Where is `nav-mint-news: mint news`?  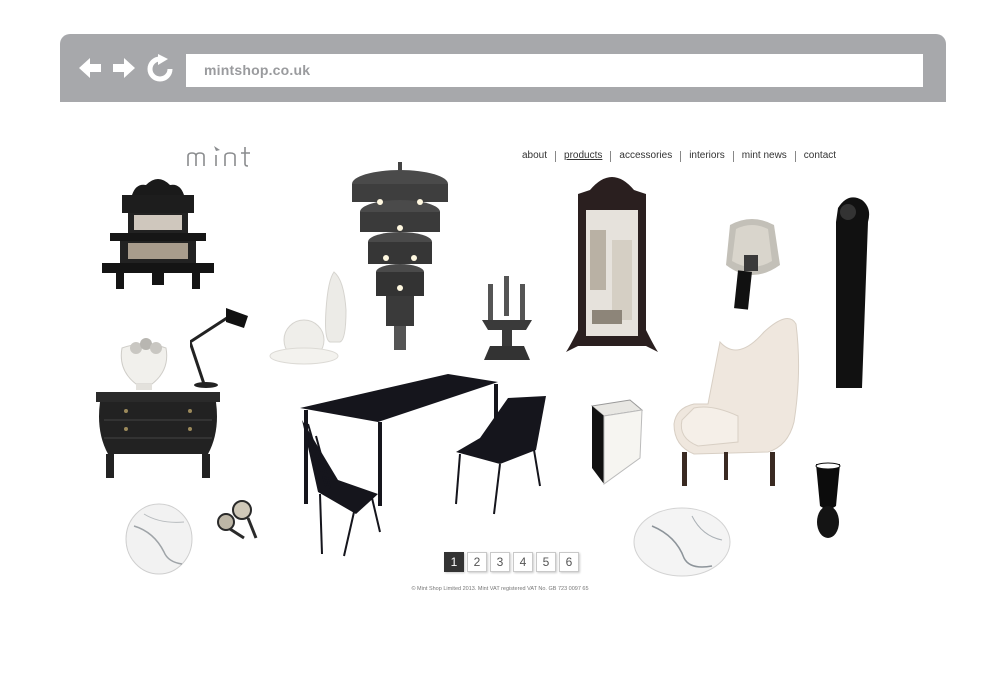 nav-mint-news: mint news is located at coordinates (764, 156).